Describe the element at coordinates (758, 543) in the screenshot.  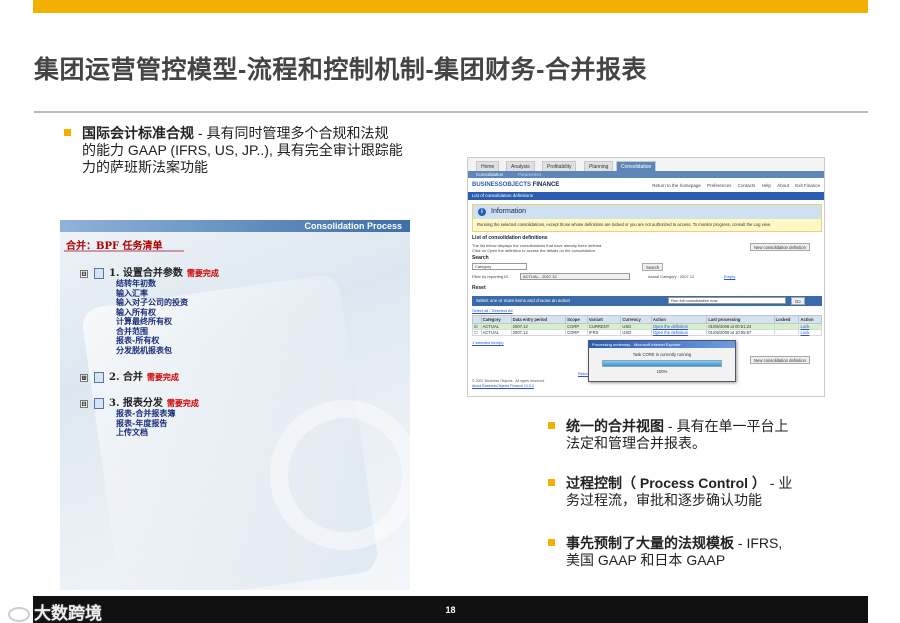
I see `bullet-text: - IFRS,` at that location.